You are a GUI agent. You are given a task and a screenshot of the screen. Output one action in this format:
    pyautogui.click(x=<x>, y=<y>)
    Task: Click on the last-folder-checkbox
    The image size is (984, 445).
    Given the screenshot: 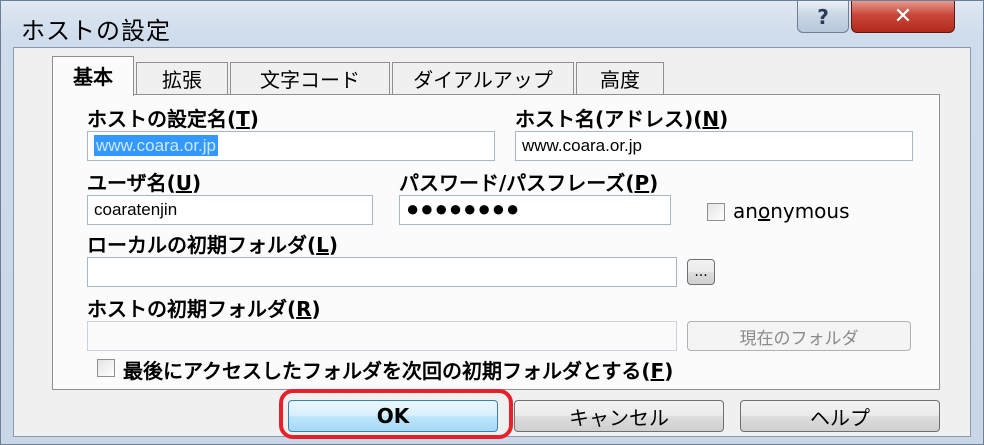 What is the action you would take?
    pyautogui.click(x=106, y=368)
    